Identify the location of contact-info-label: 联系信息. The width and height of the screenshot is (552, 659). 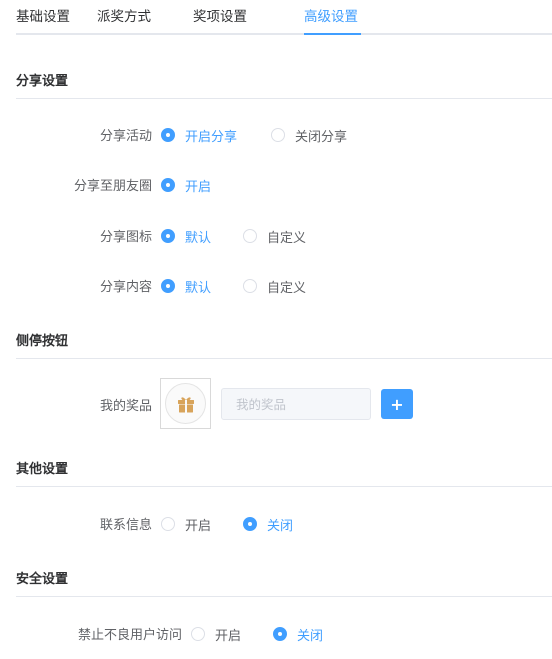
(125, 525).